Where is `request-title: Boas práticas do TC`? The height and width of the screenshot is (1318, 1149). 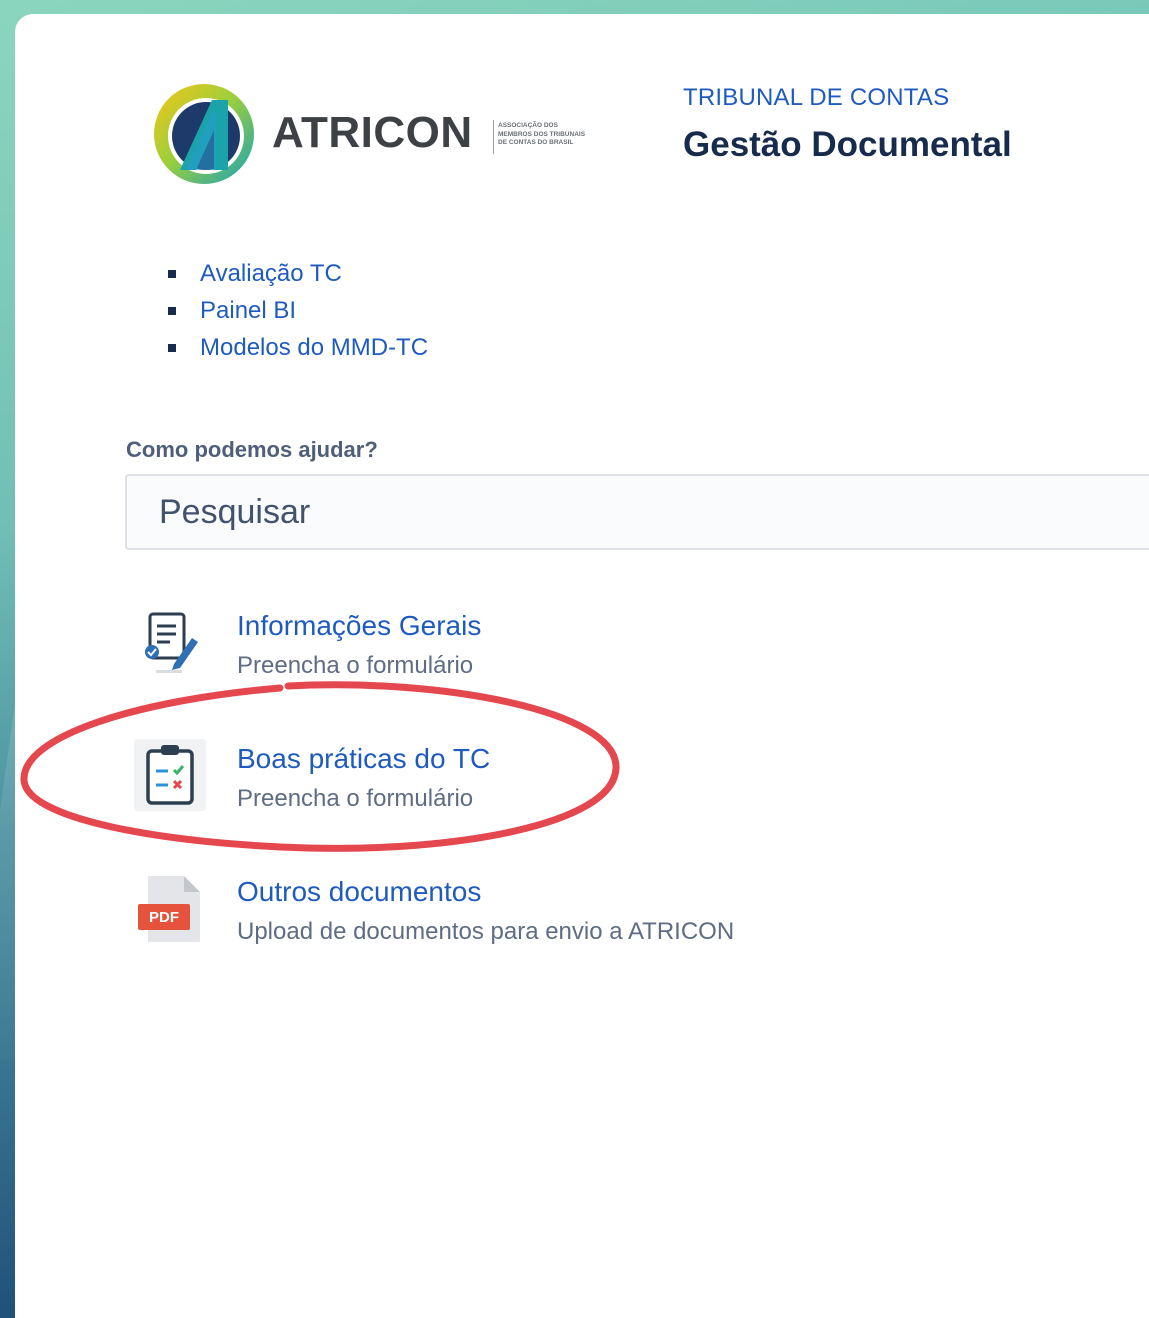
request-title: Boas práticas do TC is located at coordinates (363, 759).